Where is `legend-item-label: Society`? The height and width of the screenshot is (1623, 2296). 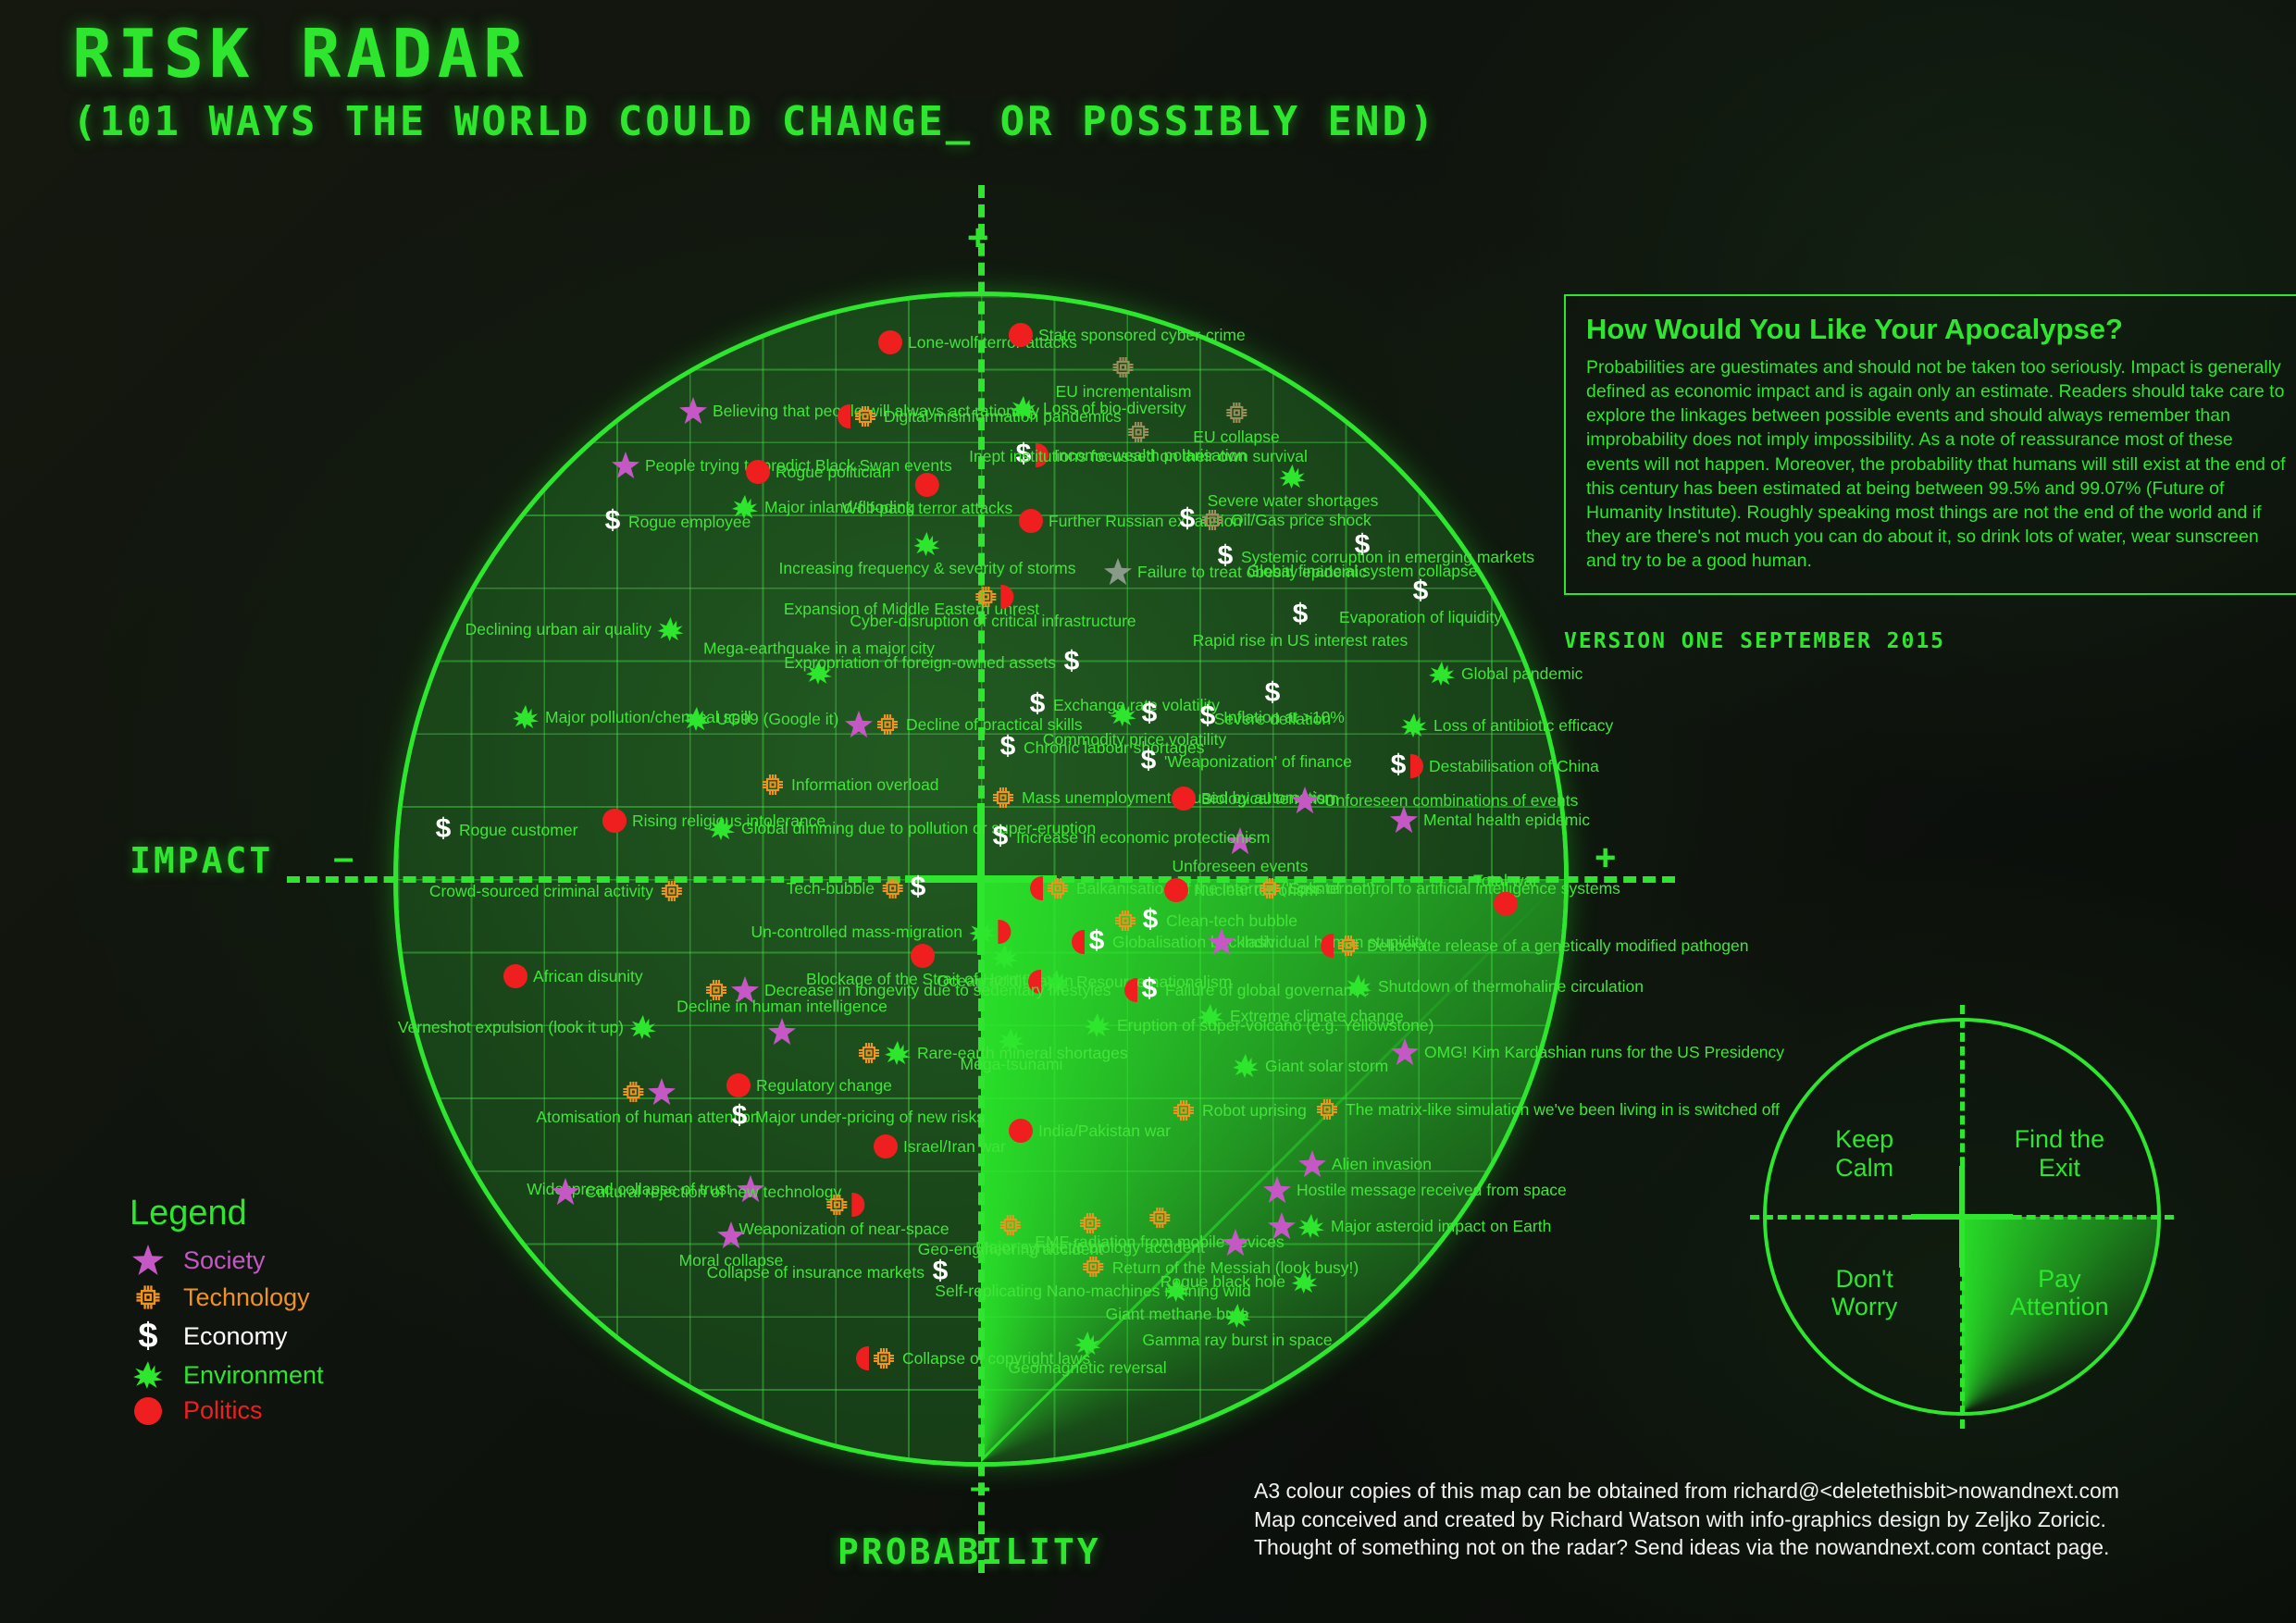 legend-item-label: Society is located at coordinates (225, 1259).